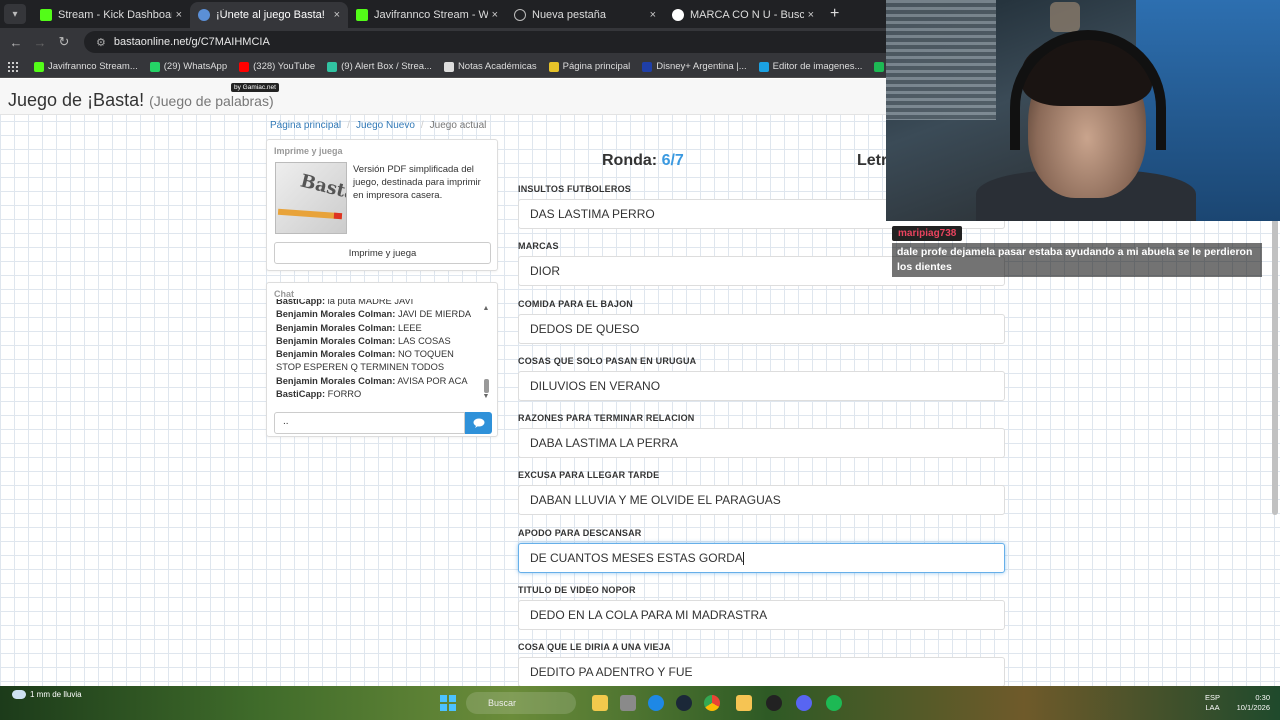 The image size is (1280, 720). What do you see at coordinates (712, 703) in the screenshot?
I see `chrome-icon` at bounding box center [712, 703].